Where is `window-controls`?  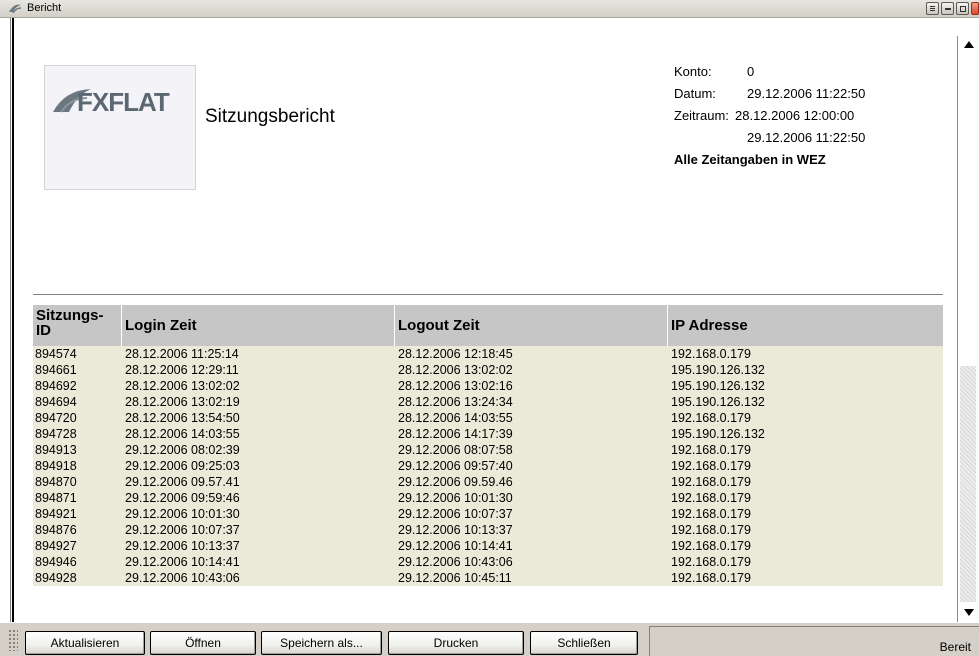 window-controls is located at coordinates (952, 9).